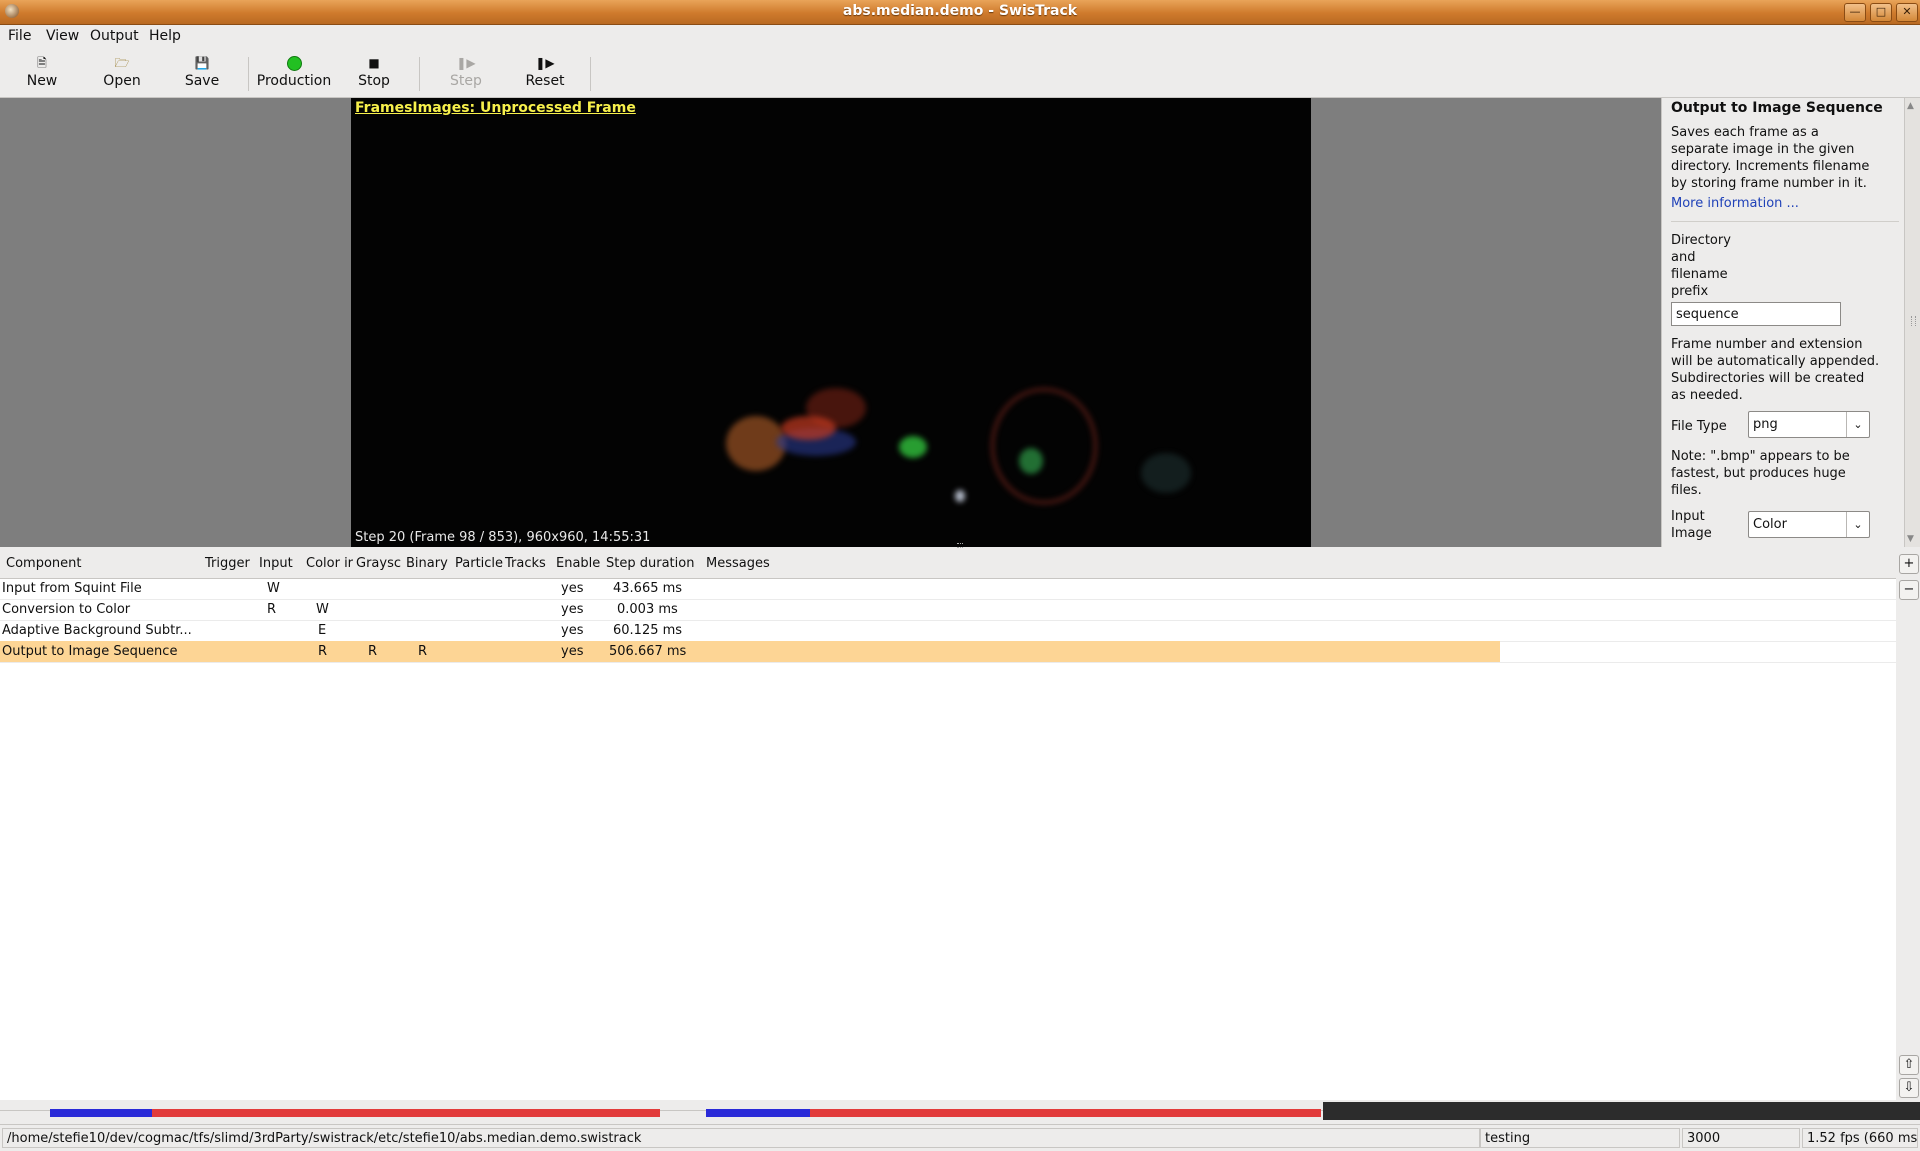  I want to click on status-fps: 1.52 fps (660 ms), so click(1860, 1138).